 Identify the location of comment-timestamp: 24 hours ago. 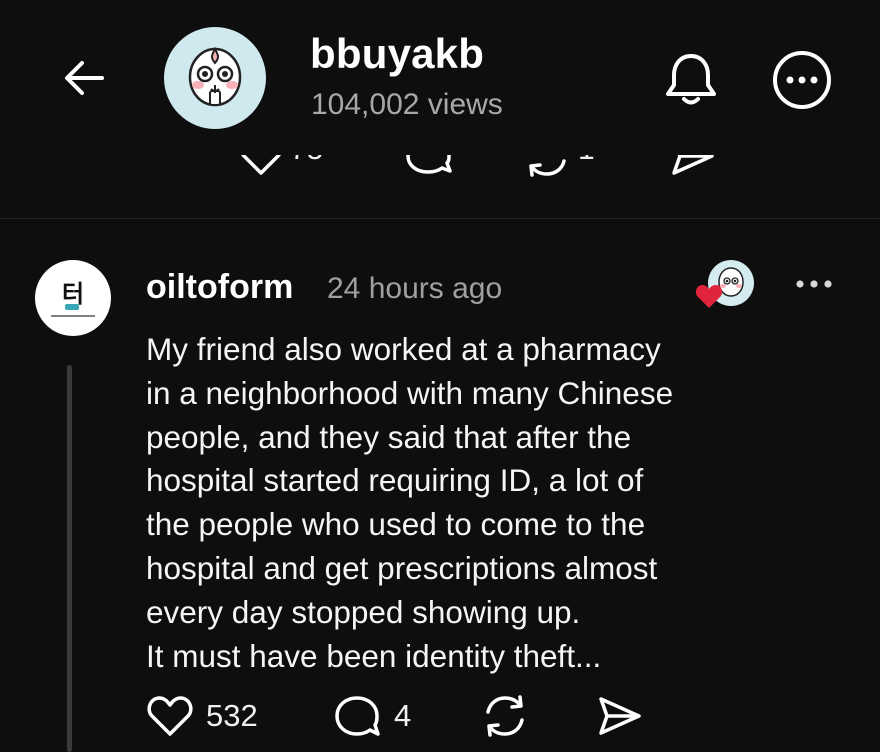
(415, 288).